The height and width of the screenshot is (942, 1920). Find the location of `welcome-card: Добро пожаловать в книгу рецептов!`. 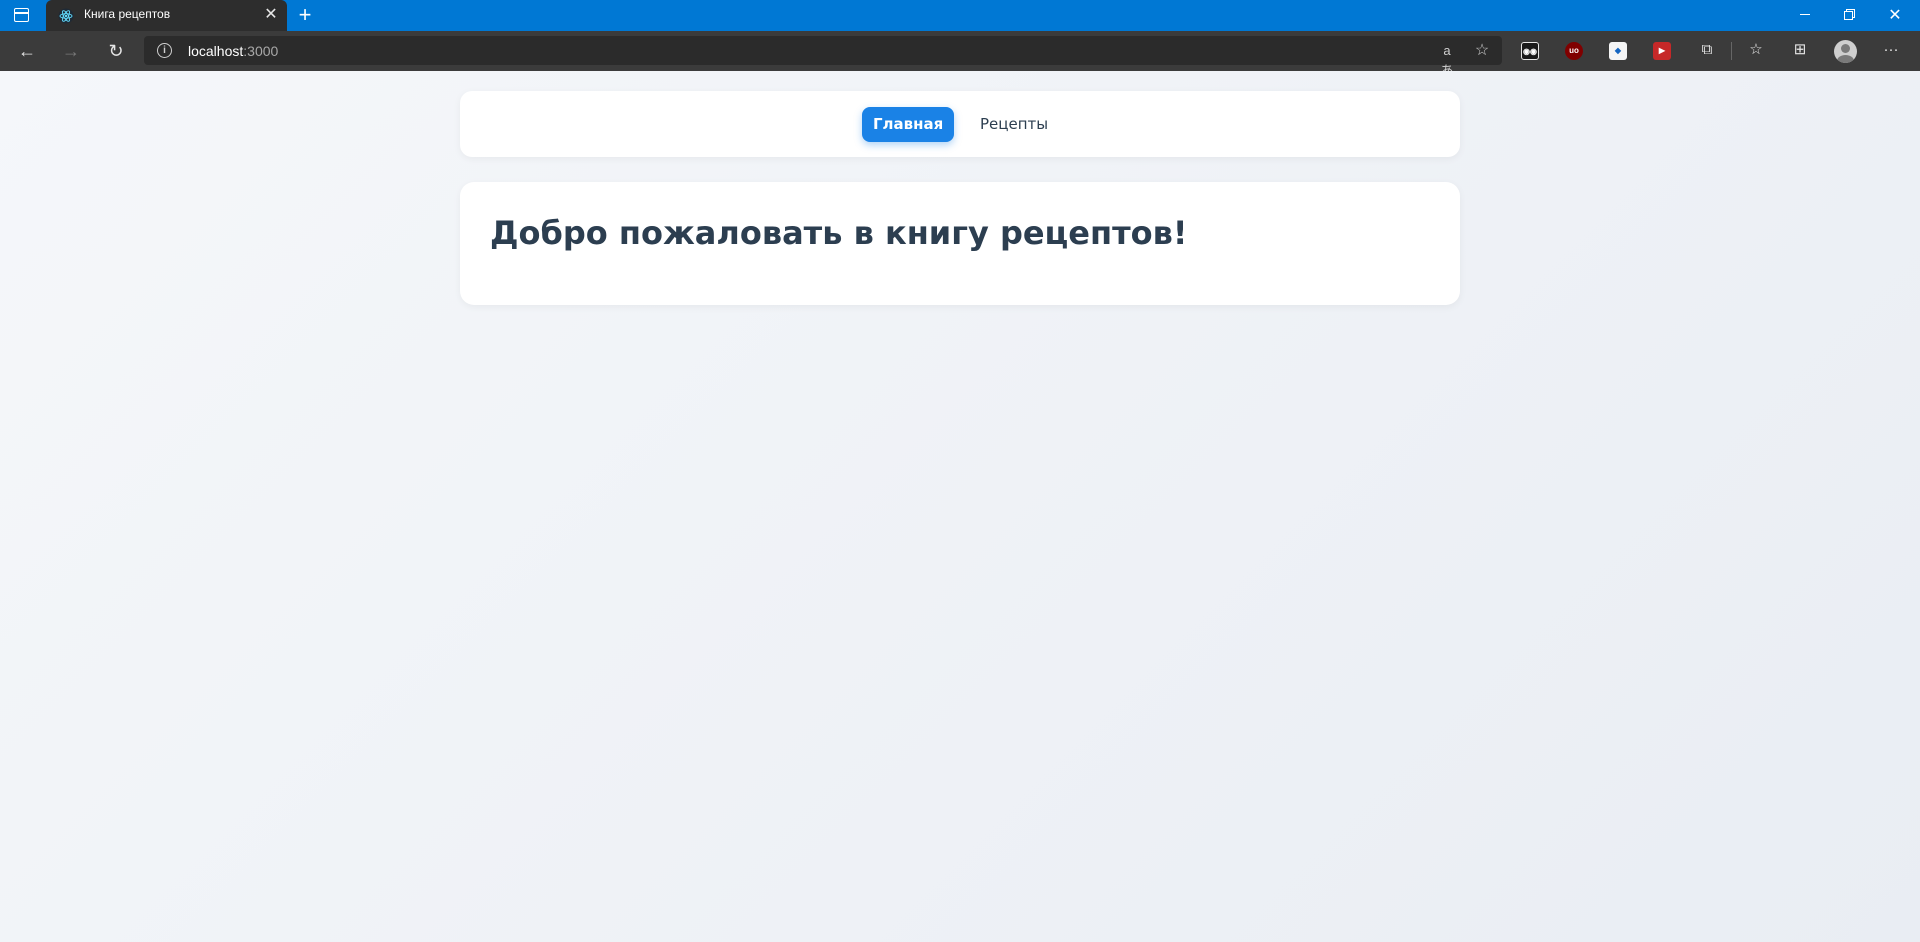

welcome-card: Добро пожаловать в книгу рецептов! is located at coordinates (960, 243).